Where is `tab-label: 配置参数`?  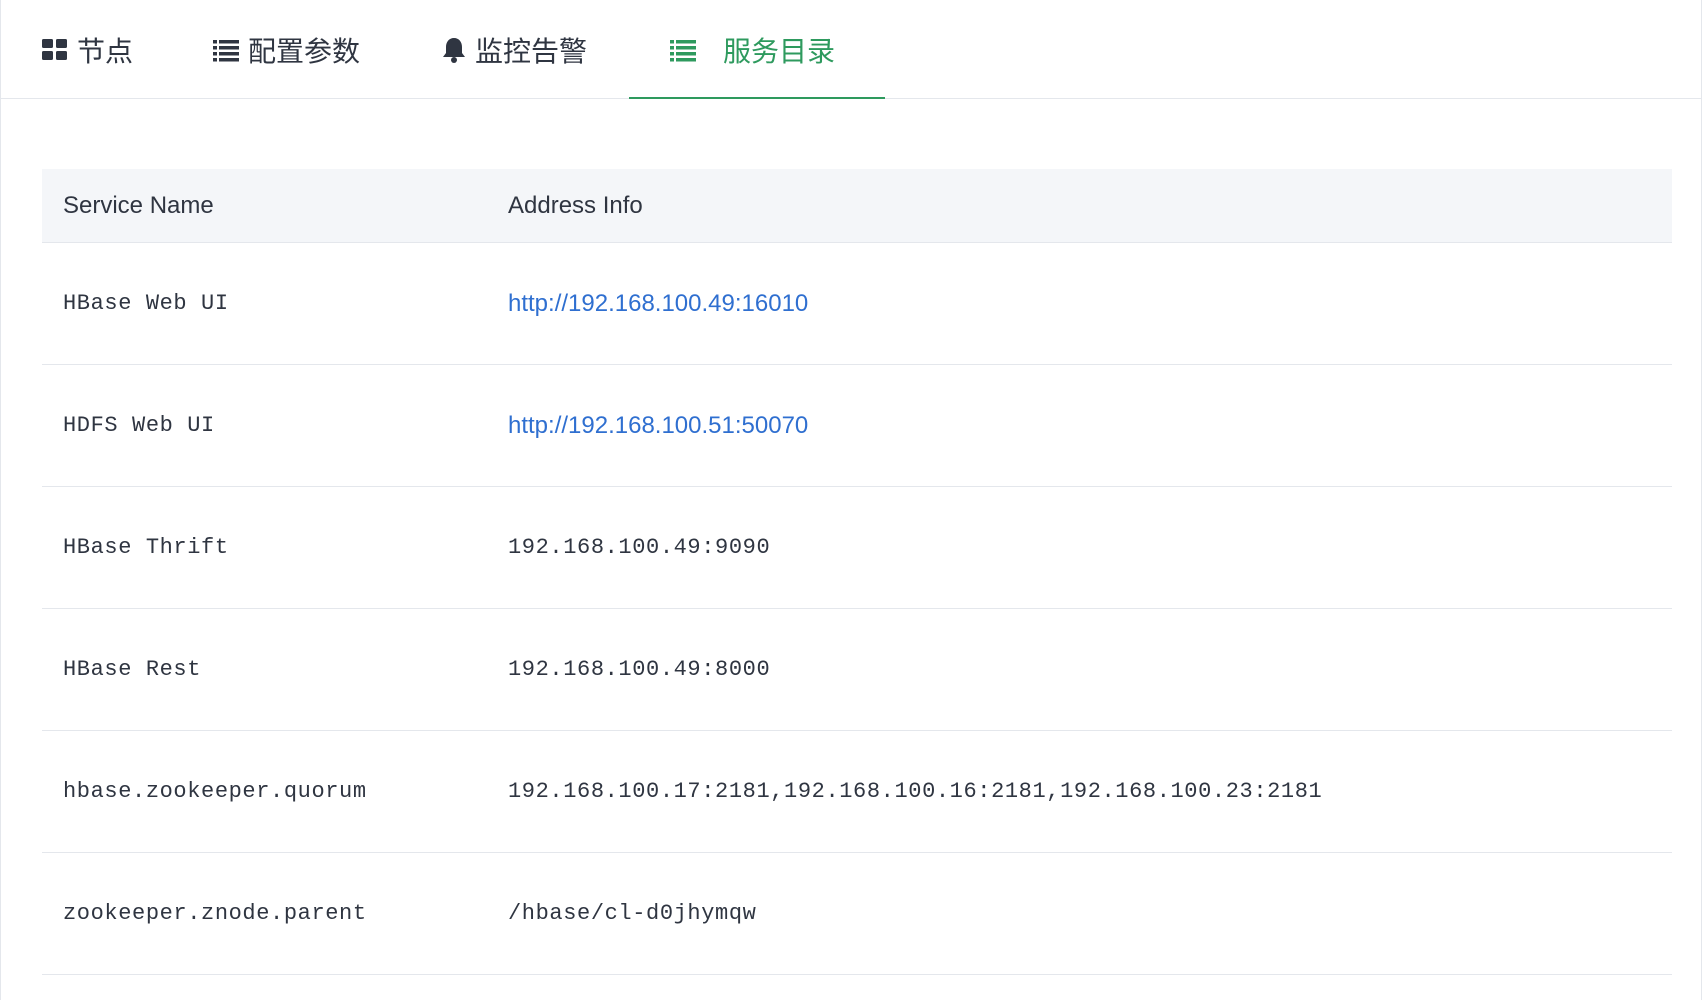 tab-label: 配置参数 is located at coordinates (304, 51).